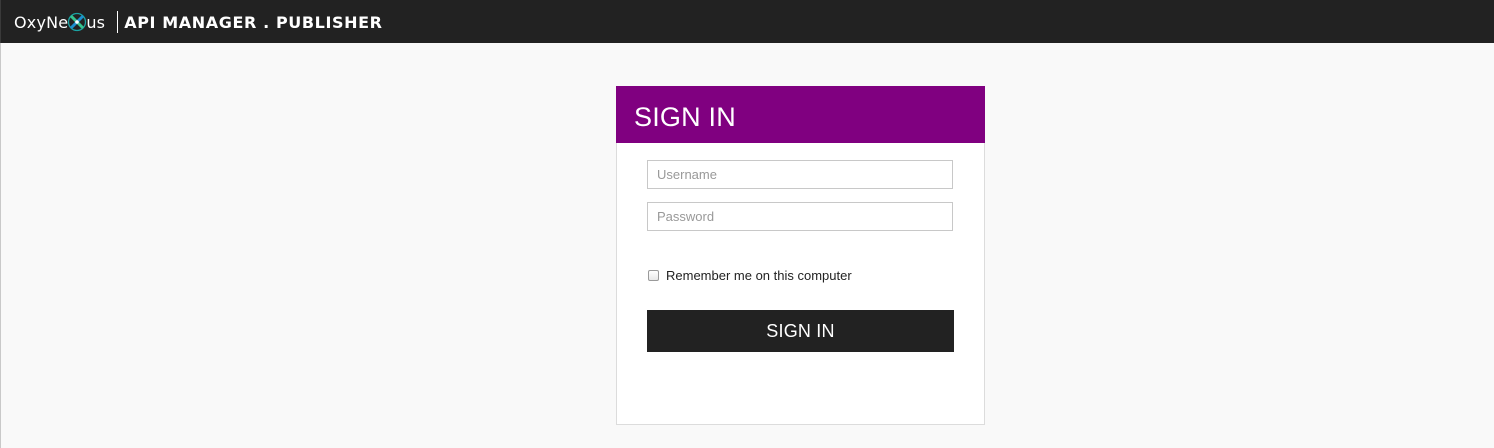 The height and width of the screenshot is (448, 1494). What do you see at coordinates (41, 22) in the screenshot?
I see `brand-name-left: OxyNe` at bounding box center [41, 22].